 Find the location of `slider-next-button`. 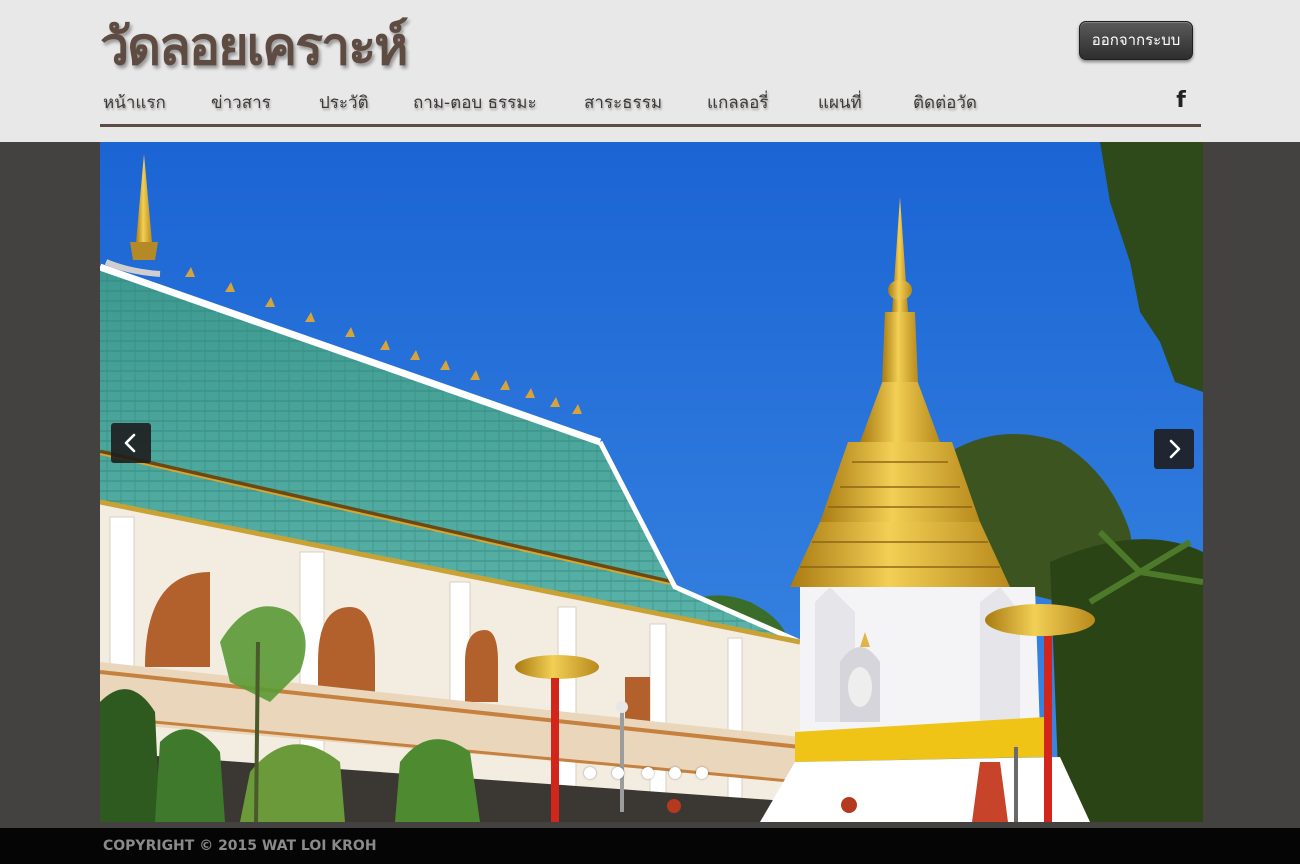

slider-next-button is located at coordinates (1174, 449).